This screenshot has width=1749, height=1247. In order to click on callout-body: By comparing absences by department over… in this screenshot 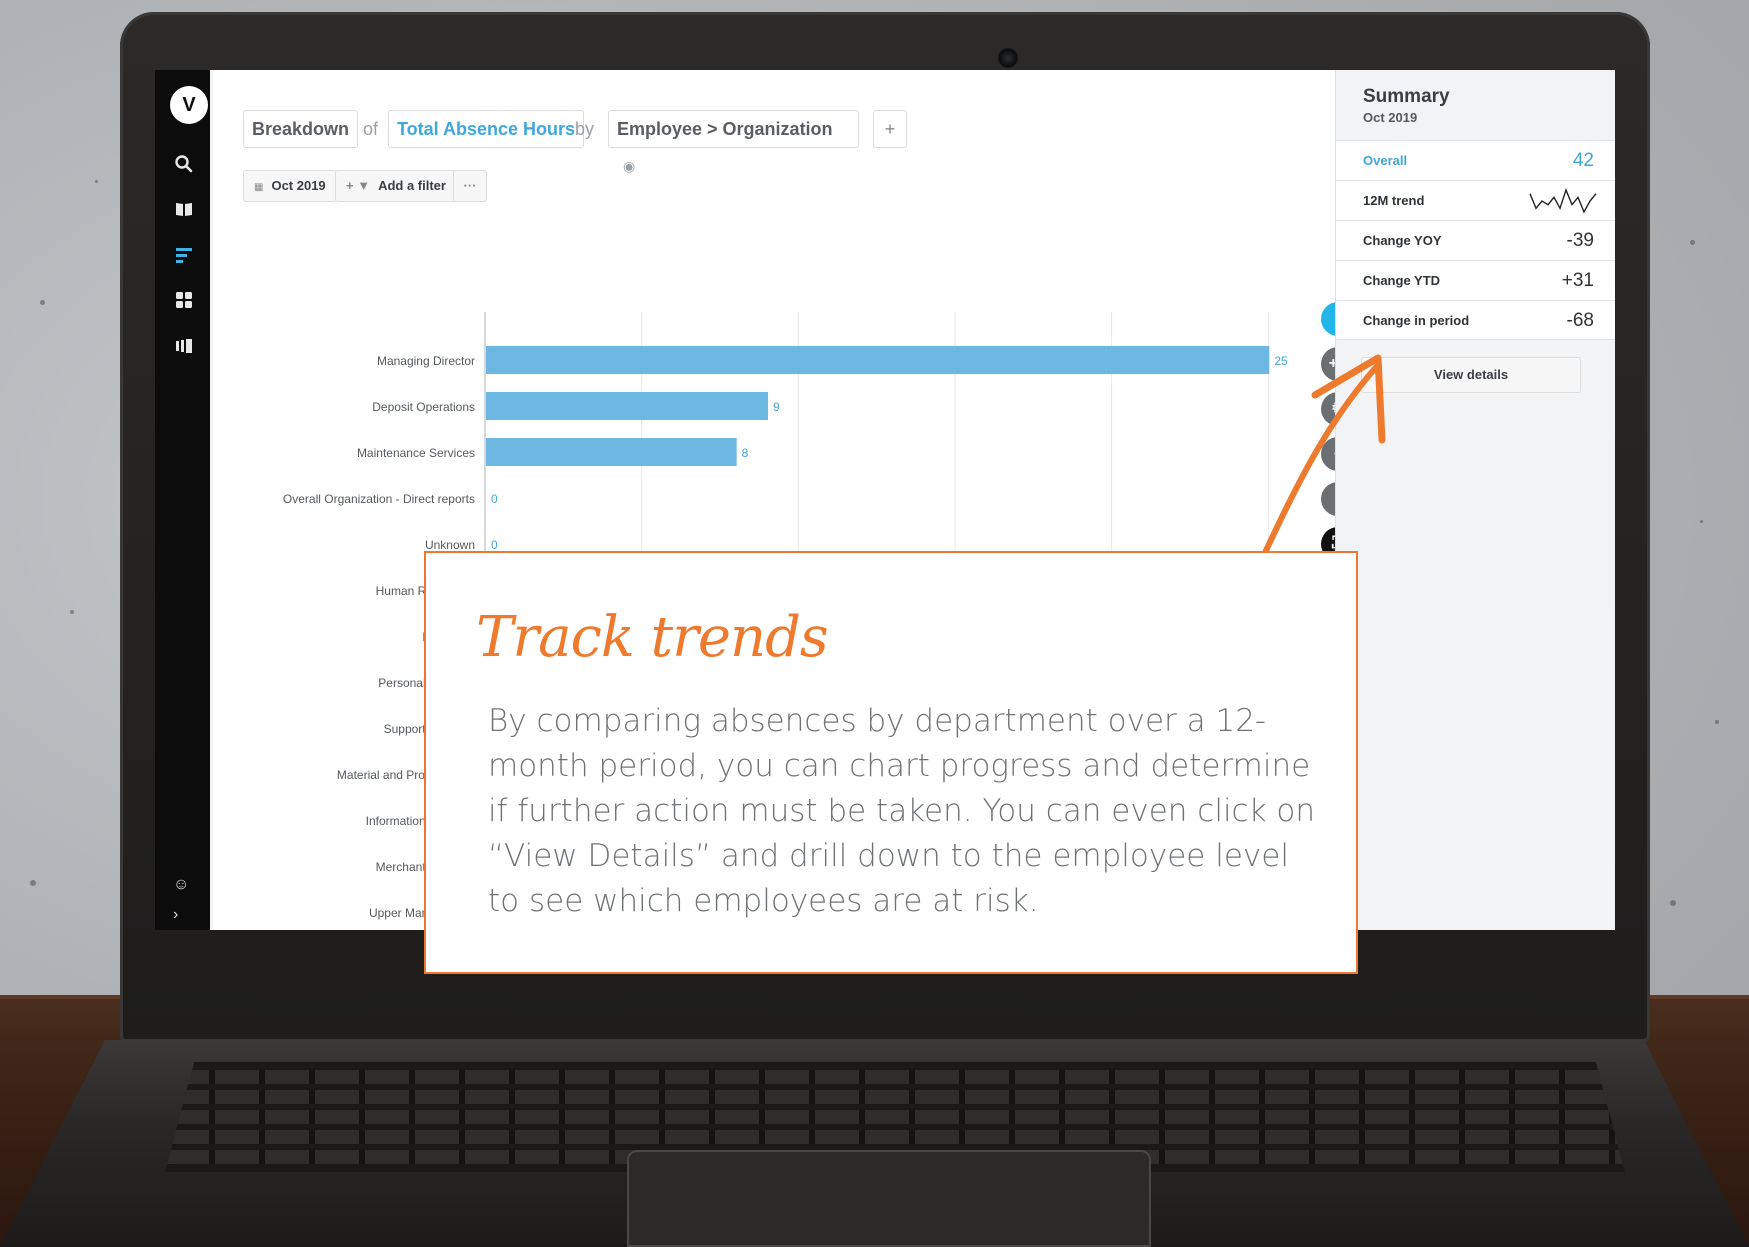, I will do `click(902, 811)`.